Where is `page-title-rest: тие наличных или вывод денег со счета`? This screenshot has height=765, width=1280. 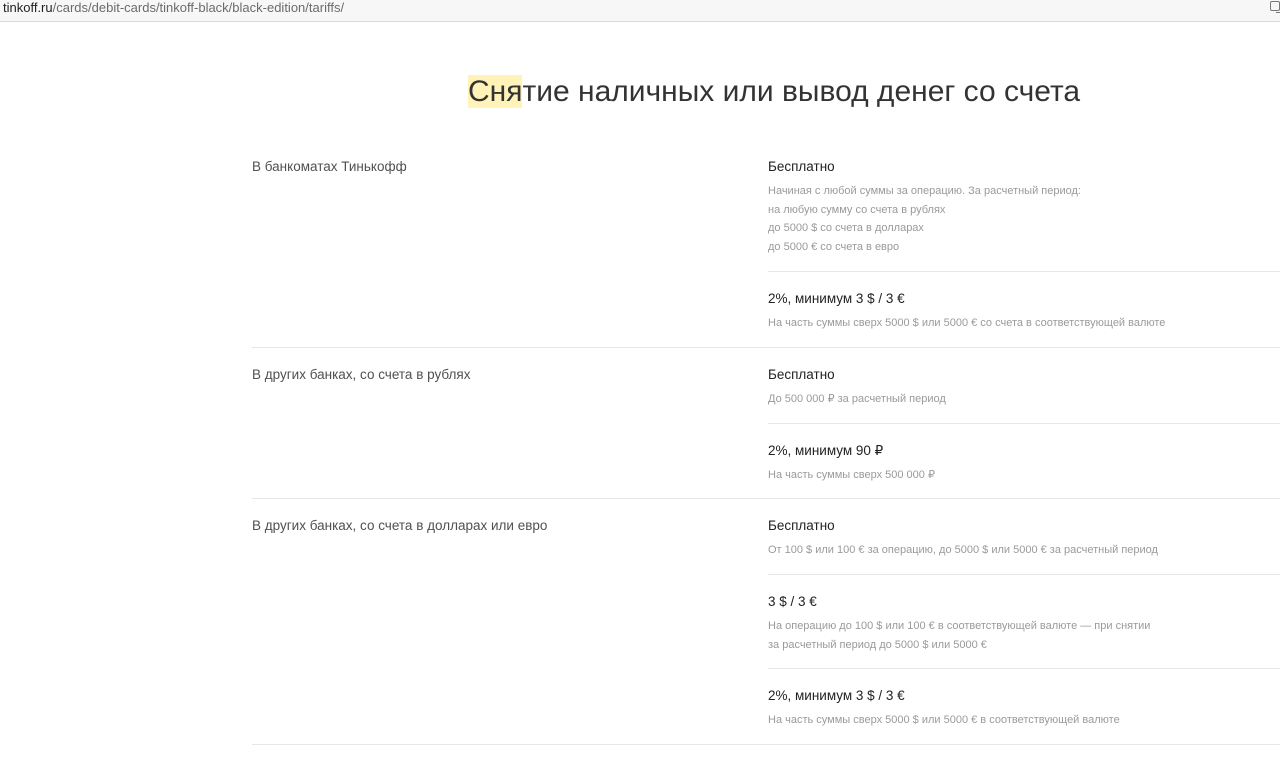
page-title-rest: тие наличных или вывод денег со счета is located at coordinates (801, 91).